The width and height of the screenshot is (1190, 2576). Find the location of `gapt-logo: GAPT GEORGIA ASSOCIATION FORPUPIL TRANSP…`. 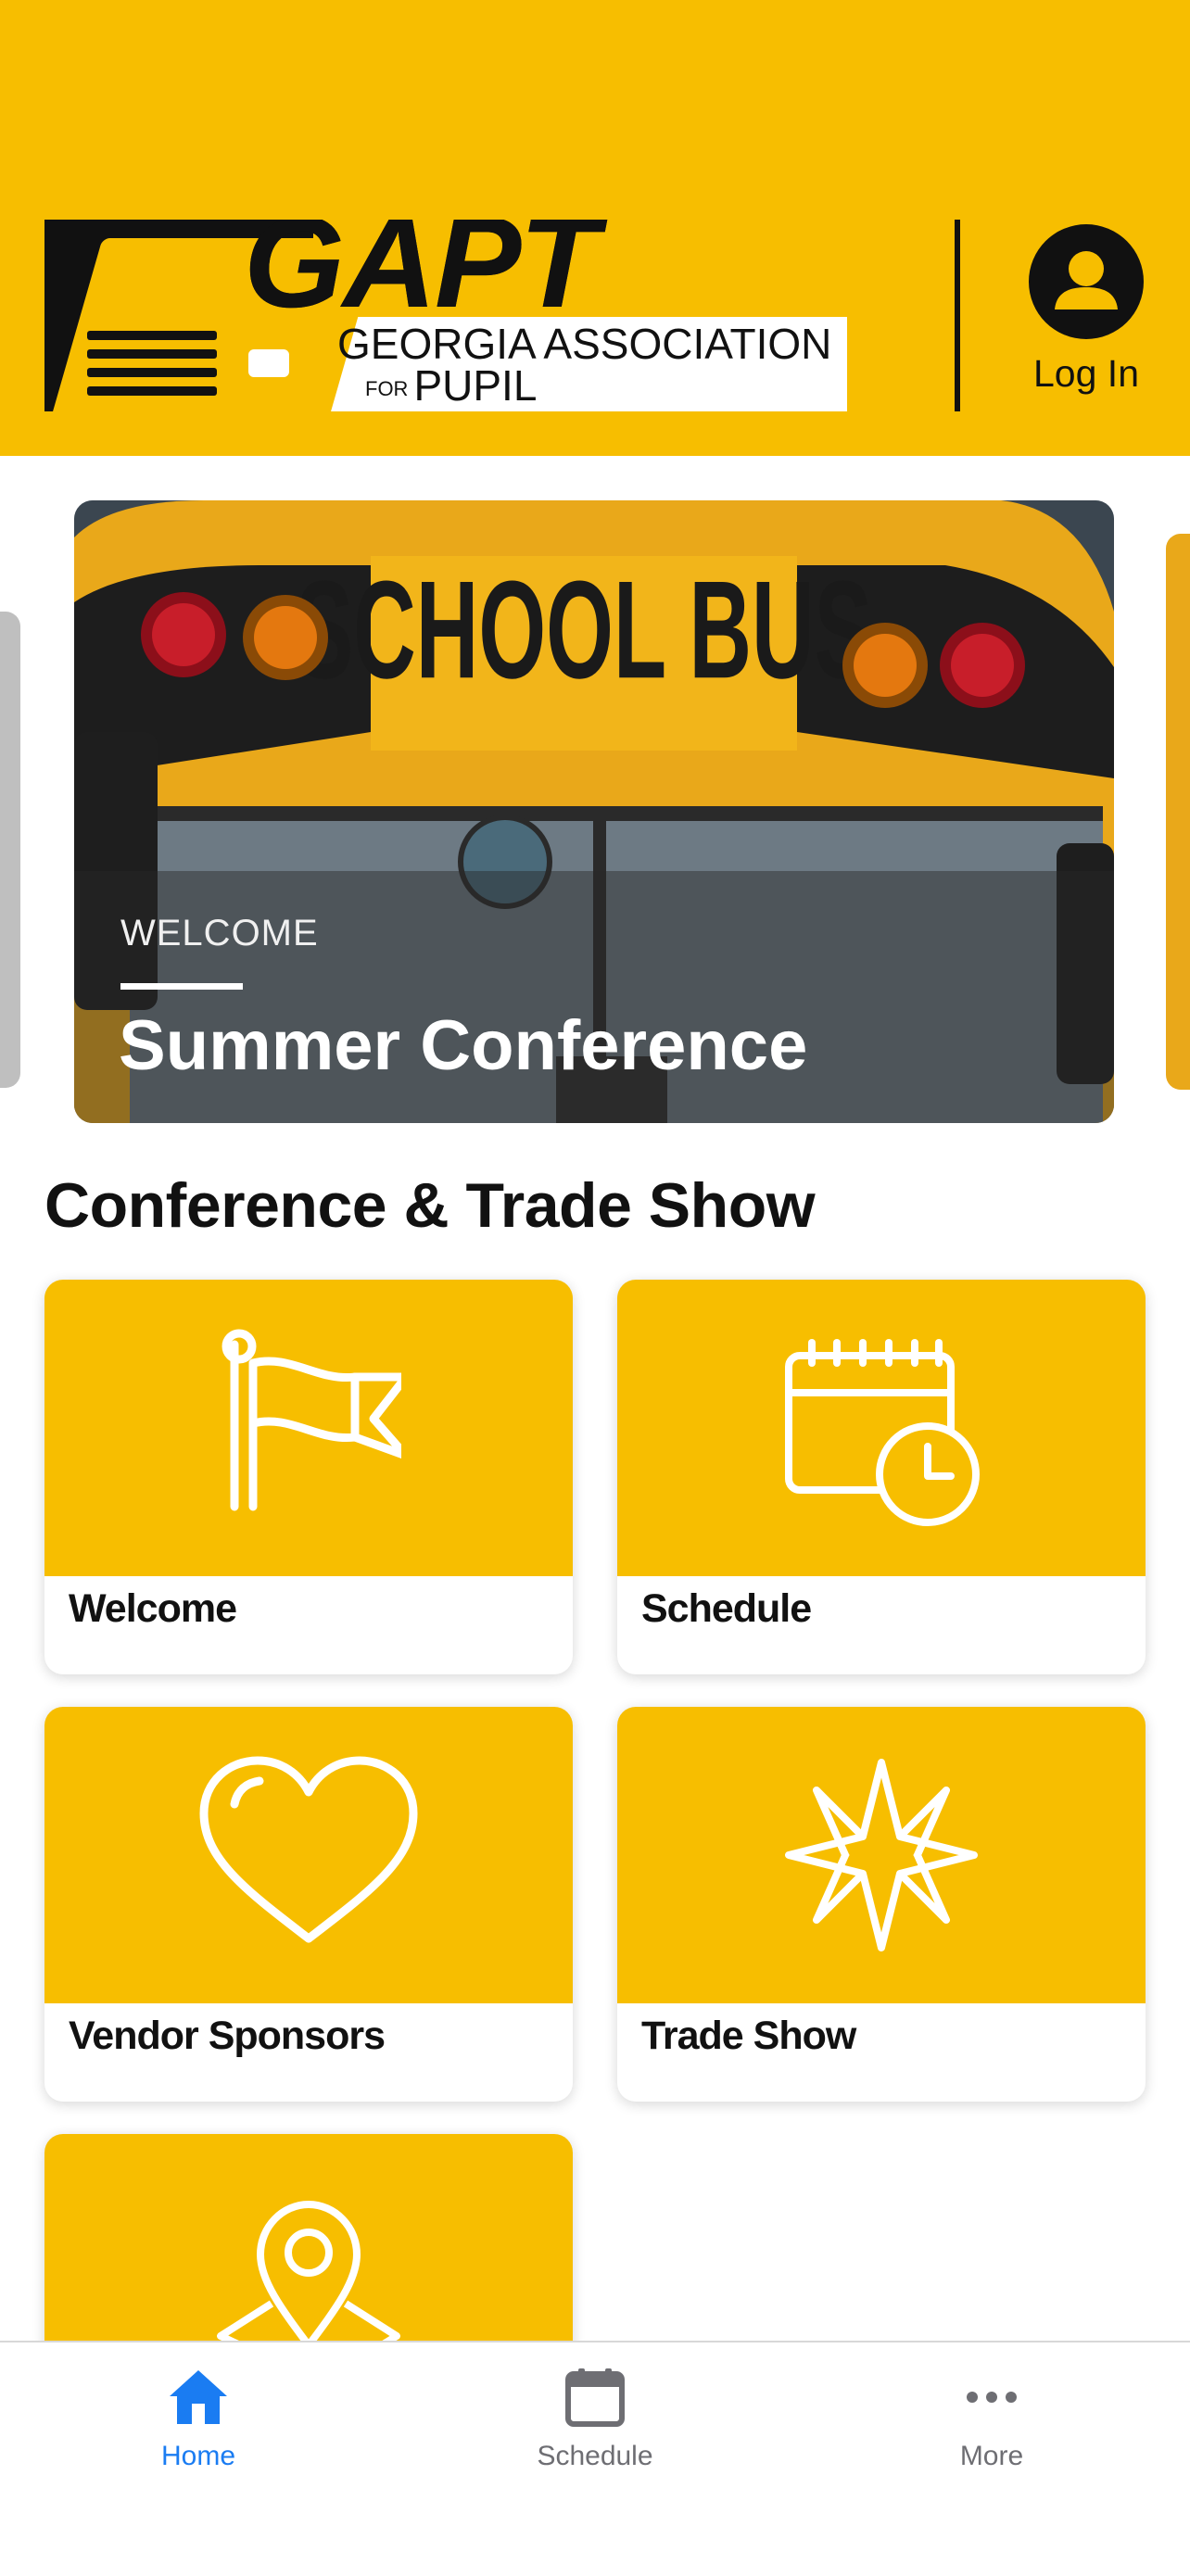

gapt-logo: GAPT GEORGIA ASSOCIATION FORPUPIL TRANSP… is located at coordinates (445, 315).